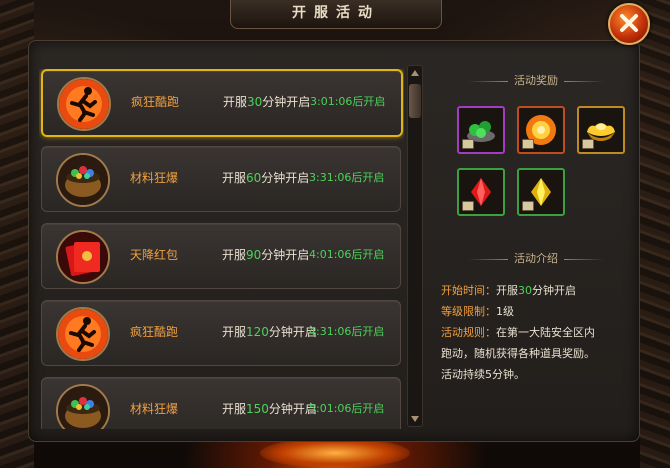  What do you see at coordinates (154, 255) in the screenshot?
I see `activity-name: 天降红包` at bounding box center [154, 255].